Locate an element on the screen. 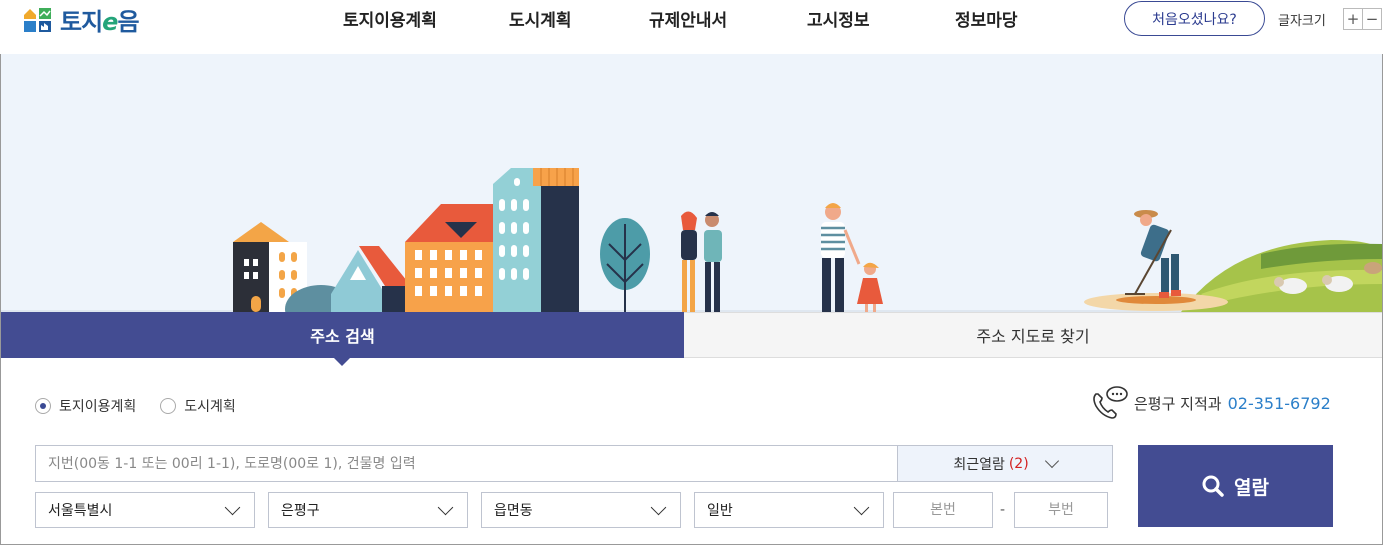 The height and width of the screenshot is (545, 1383). font-increase-button: + is located at coordinates (1353, 19).